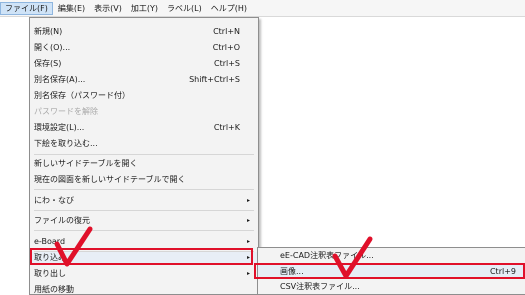 Image resolution: width=525 pixels, height=295 pixels. Describe the element at coordinates (144, 128) in the screenshot. I see `menu-item-environment: 環境設定(L)... Ctrl+K` at that location.